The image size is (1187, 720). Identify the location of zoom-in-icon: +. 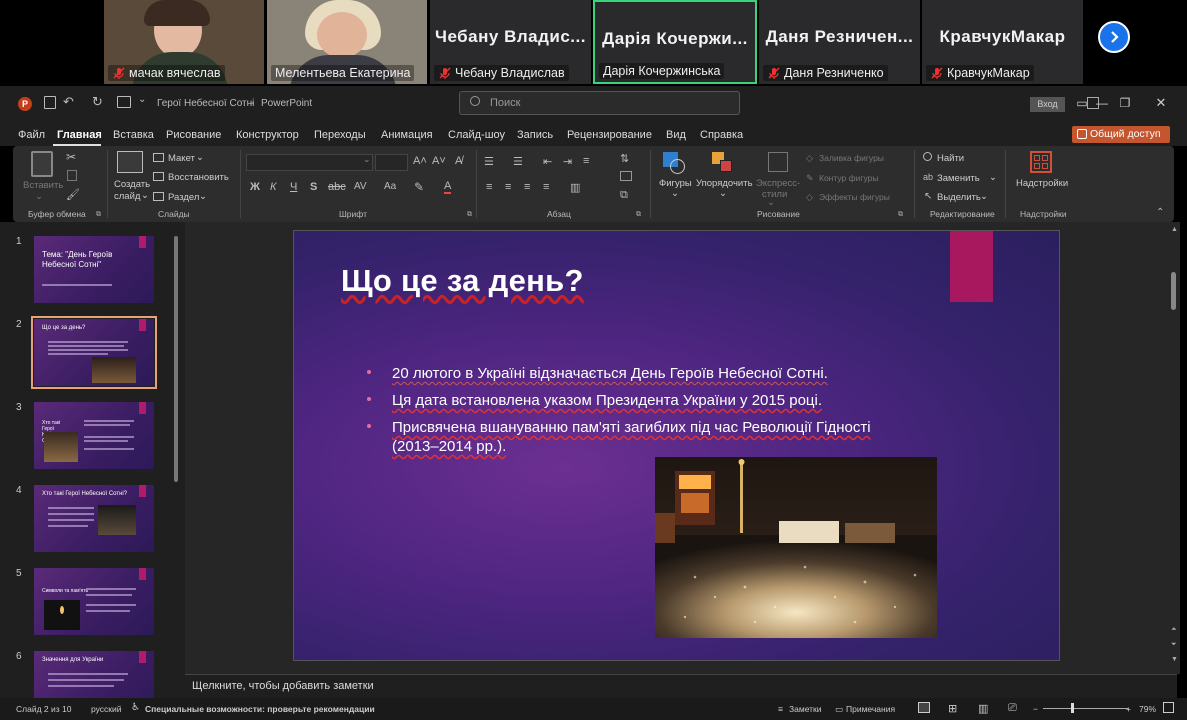
(1128, 709).